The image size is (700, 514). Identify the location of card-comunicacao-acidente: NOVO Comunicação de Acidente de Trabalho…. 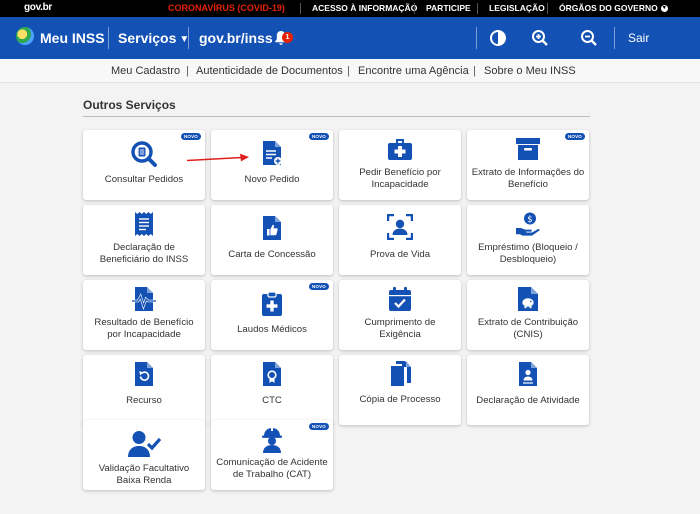
(272, 455).